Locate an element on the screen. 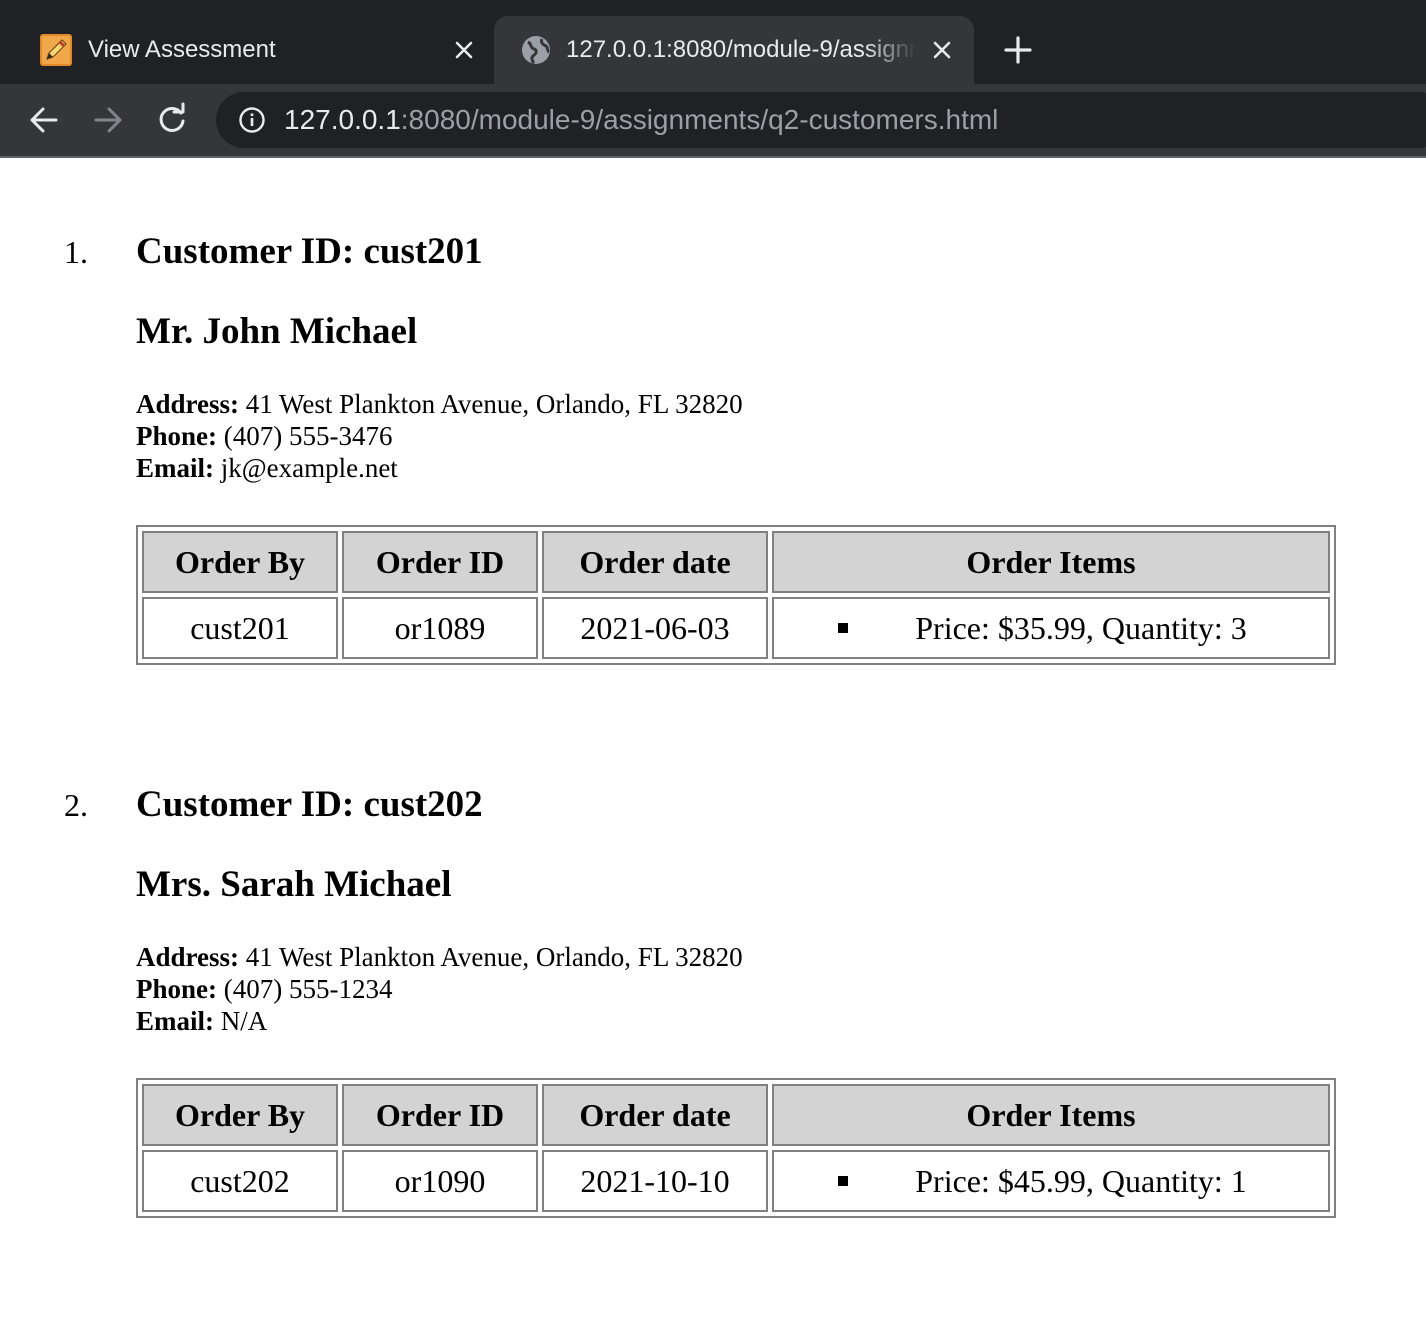 Image resolution: width=1426 pixels, height=1326 pixels. globe-icon is located at coordinates (536, 50).